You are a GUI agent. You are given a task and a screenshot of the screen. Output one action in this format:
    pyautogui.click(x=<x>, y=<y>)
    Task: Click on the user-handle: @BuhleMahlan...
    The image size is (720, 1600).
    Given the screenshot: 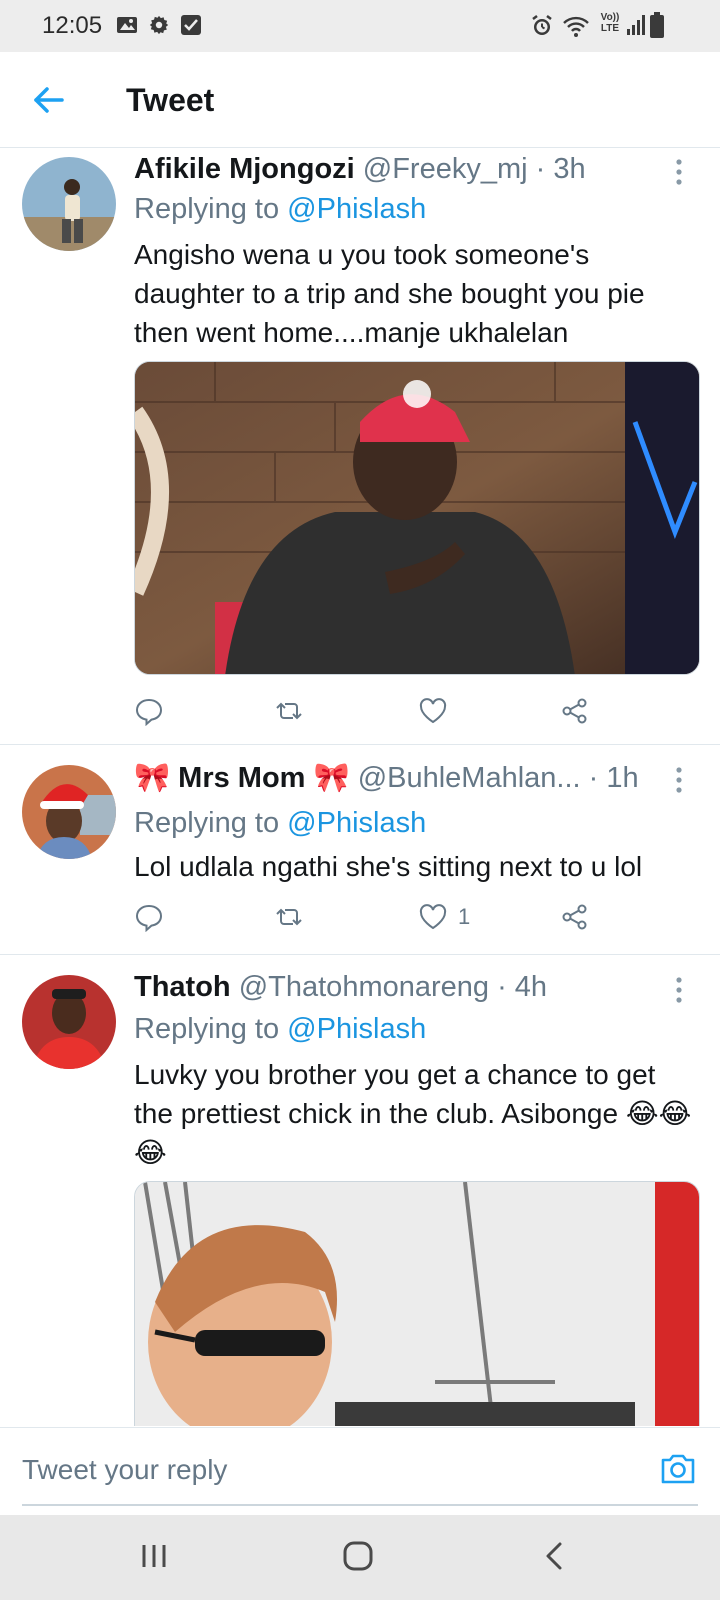 What is the action you would take?
    pyautogui.click(x=469, y=778)
    